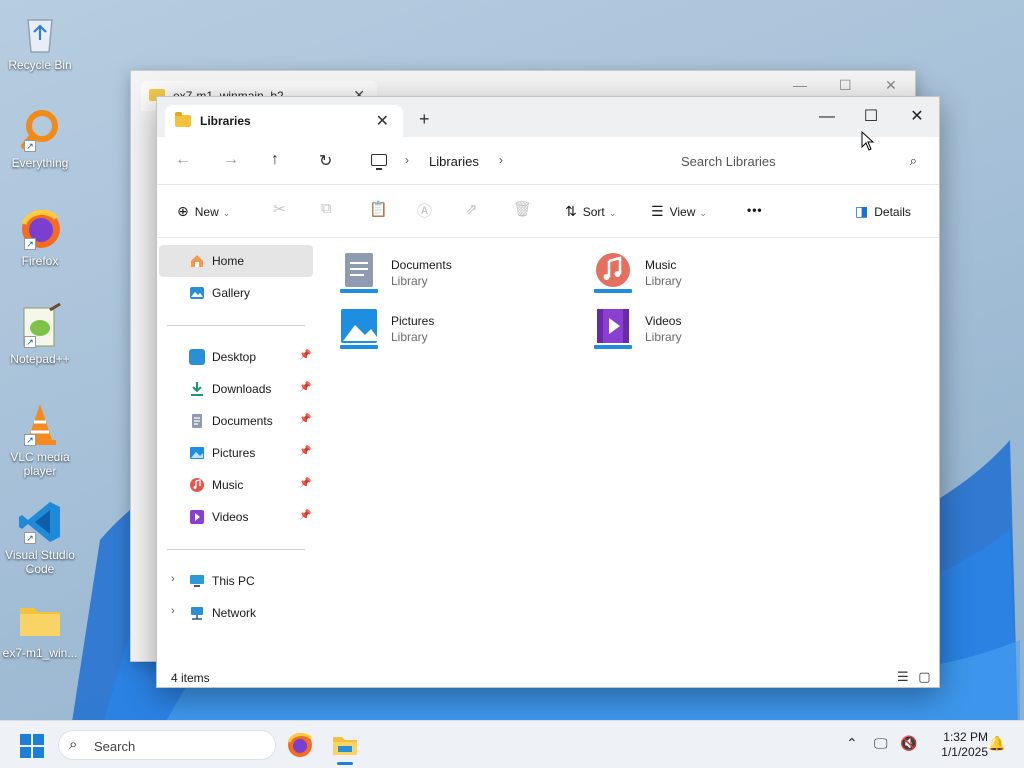 The image size is (1024, 768). What do you see at coordinates (883, 211) in the screenshot?
I see `details-button: ◨ Details` at bounding box center [883, 211].